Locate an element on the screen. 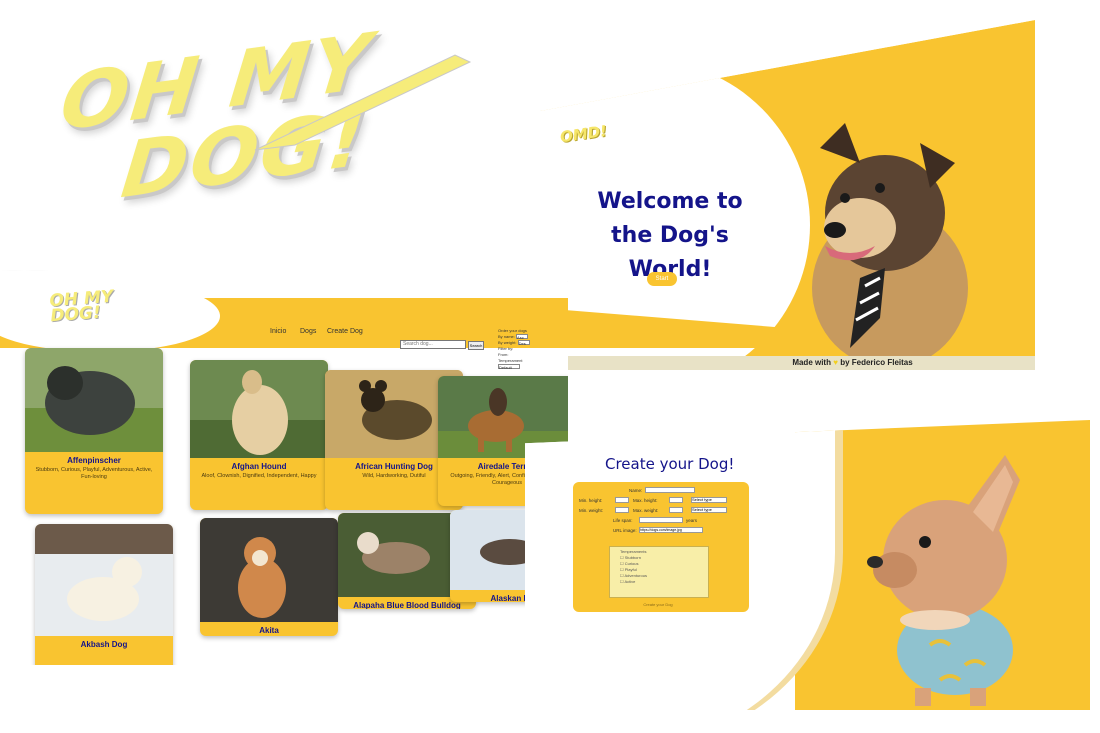 The height and width of the screenshot is (733, 1100). heart-icon: ♥ is located at coordinates (835, 362).